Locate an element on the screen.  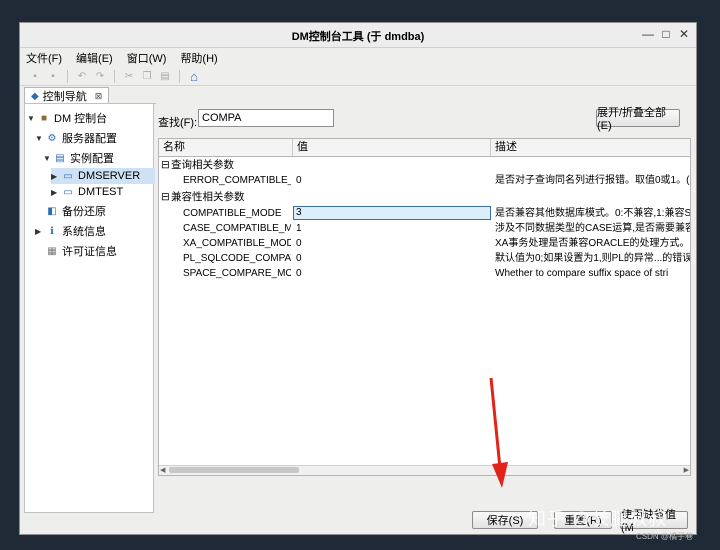
cut-icon: ✂ is located at coordinates (129, 76).